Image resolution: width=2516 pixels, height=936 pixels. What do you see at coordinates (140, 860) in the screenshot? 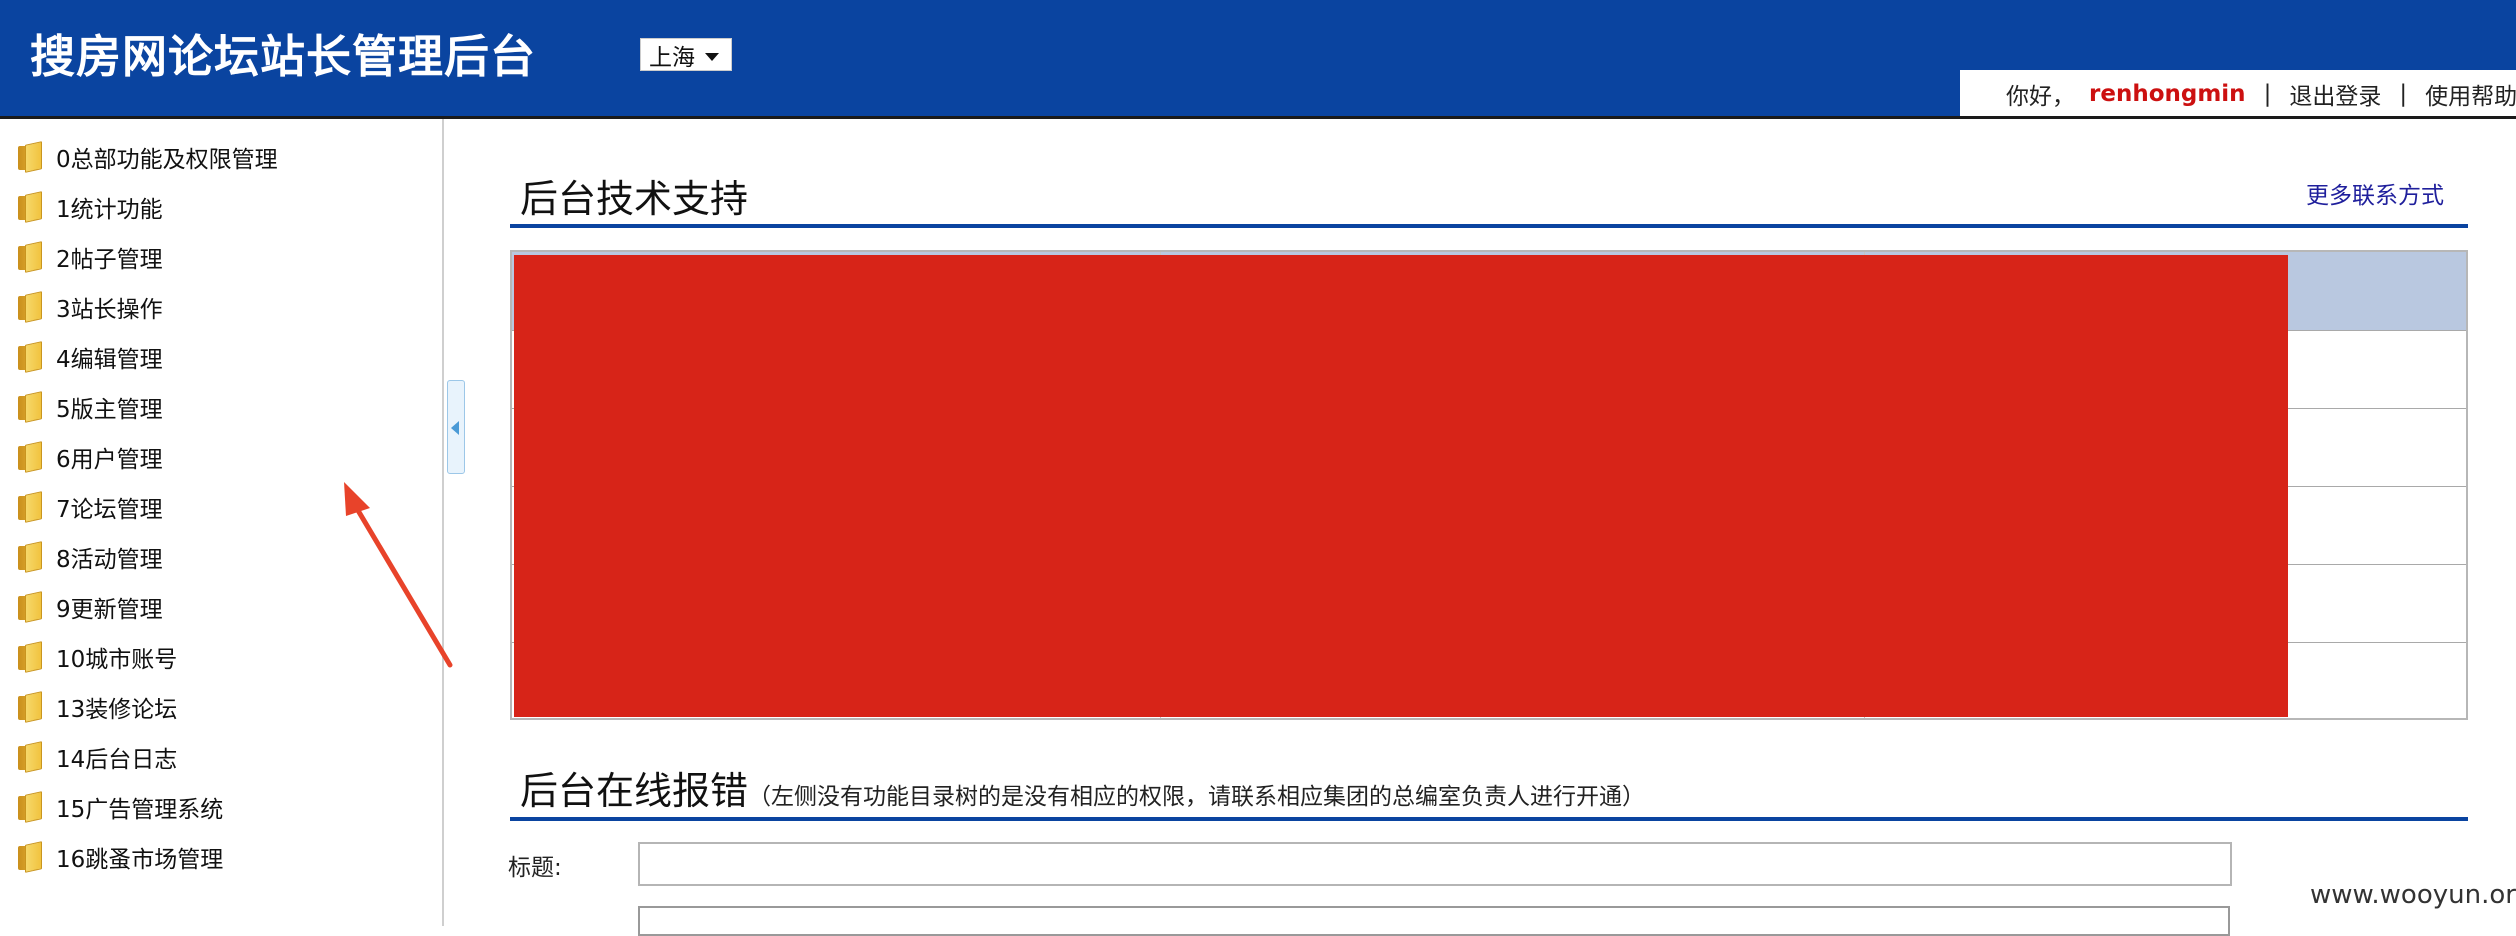
I see `sidebar-item-label: 16跳蚤市场管理` at bounding box center [140, 860].